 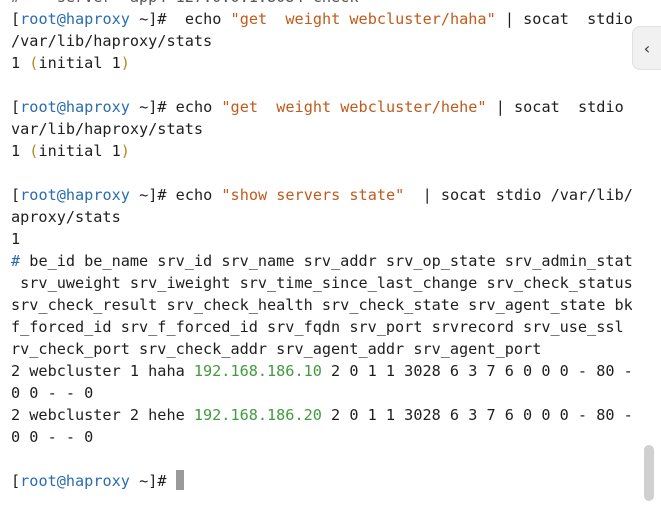 What do you see at coordinates (97, 481) in the screenshot?
I see `command-line: [root@haproxy ~]#` at bounding box center [97, 481].